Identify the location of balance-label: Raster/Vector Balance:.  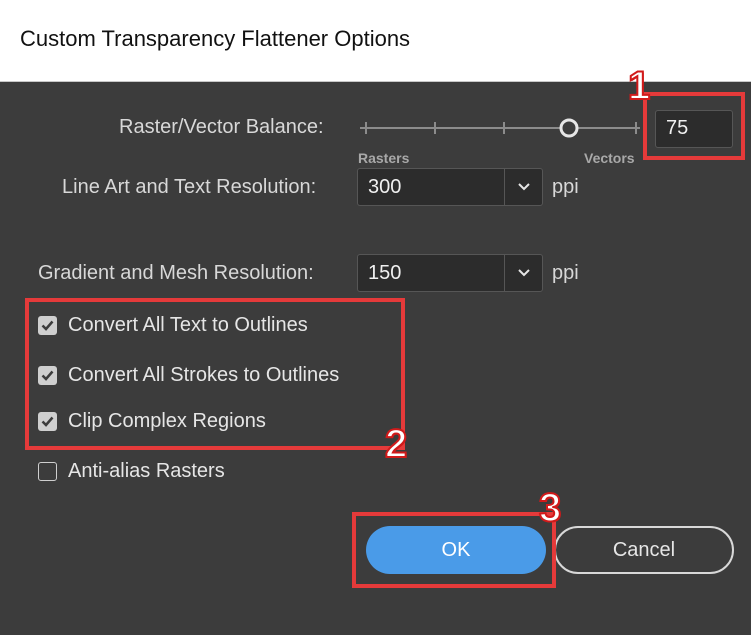
(221, 127).